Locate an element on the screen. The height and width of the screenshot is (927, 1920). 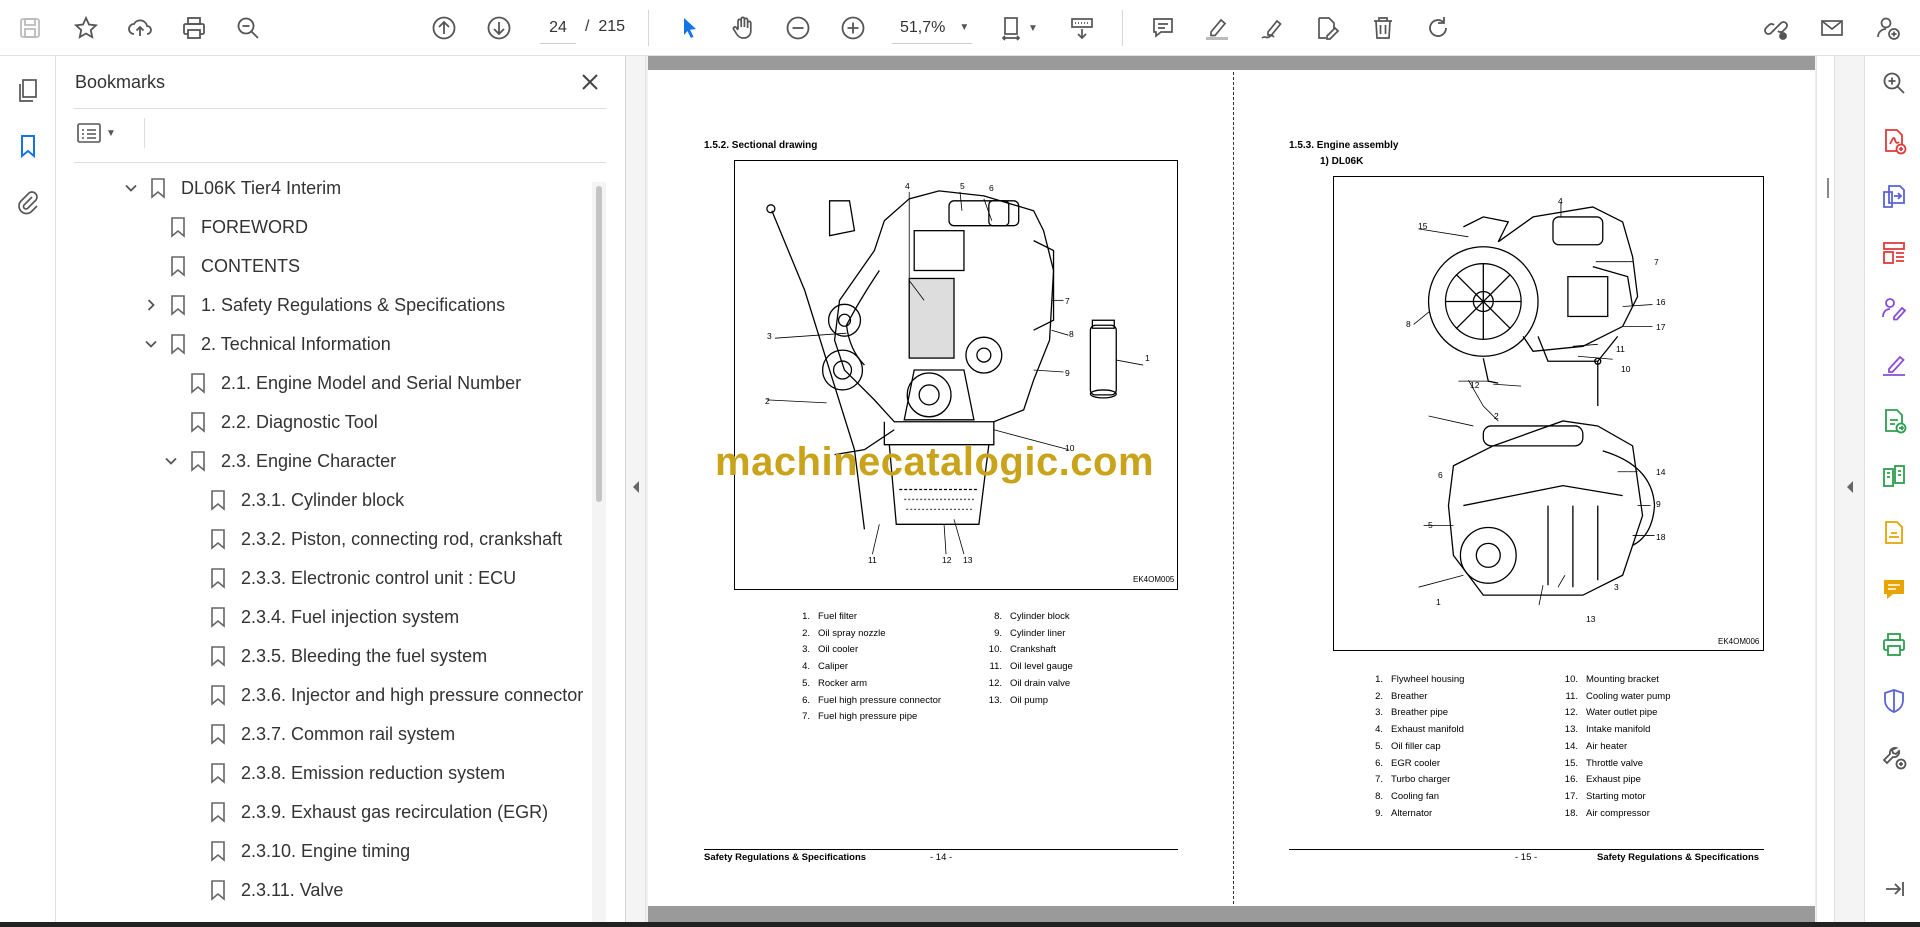
export-pdf-icon is located at coordinates (1894, 197).